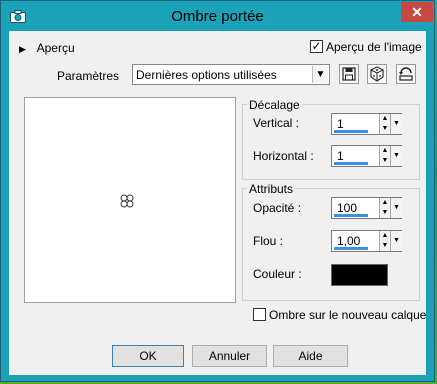  I want to click on opacity-down-icon: ▼, so click(384, 213).